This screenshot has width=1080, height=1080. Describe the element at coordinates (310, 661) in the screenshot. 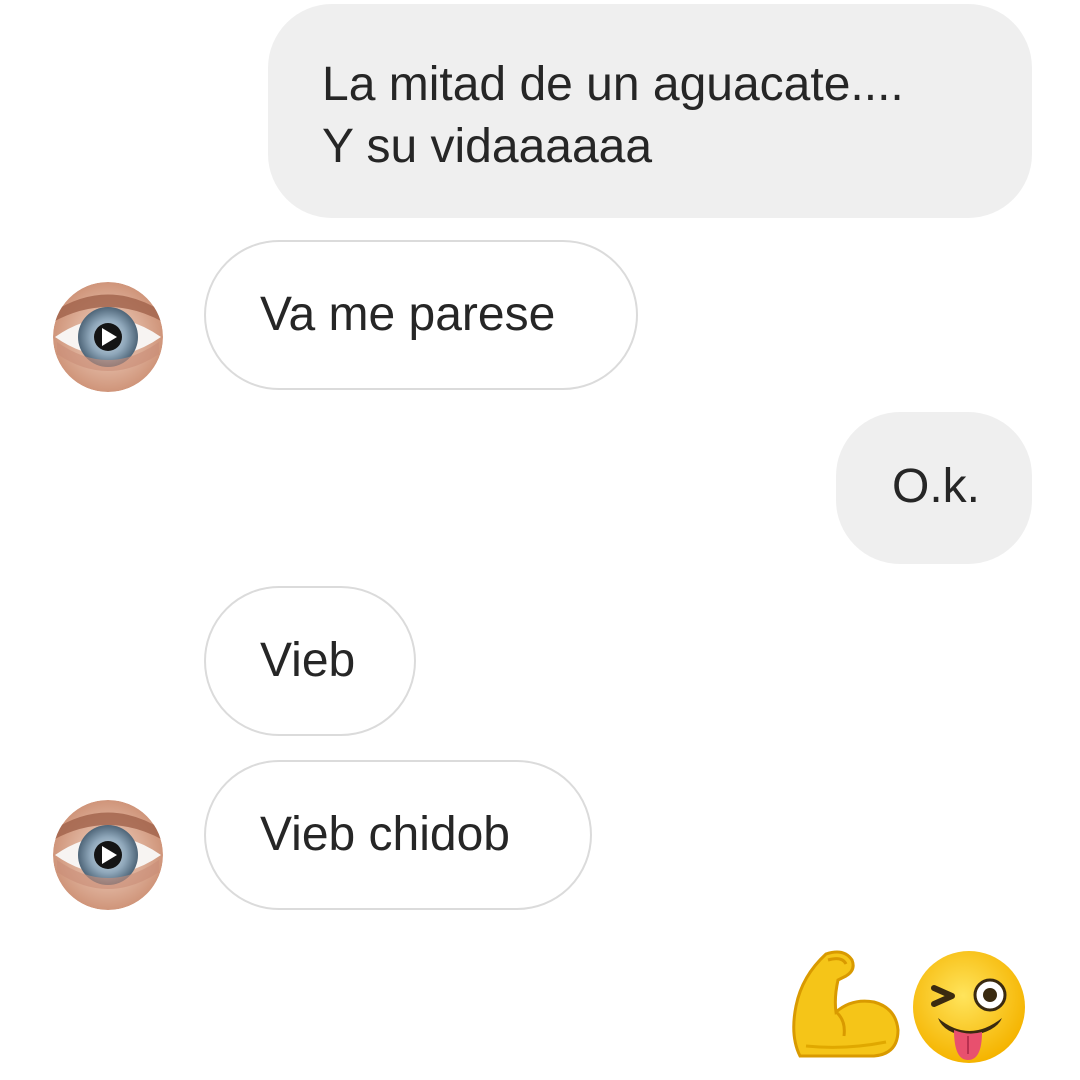

I see `message-bubble-received: Vieb` at that location.